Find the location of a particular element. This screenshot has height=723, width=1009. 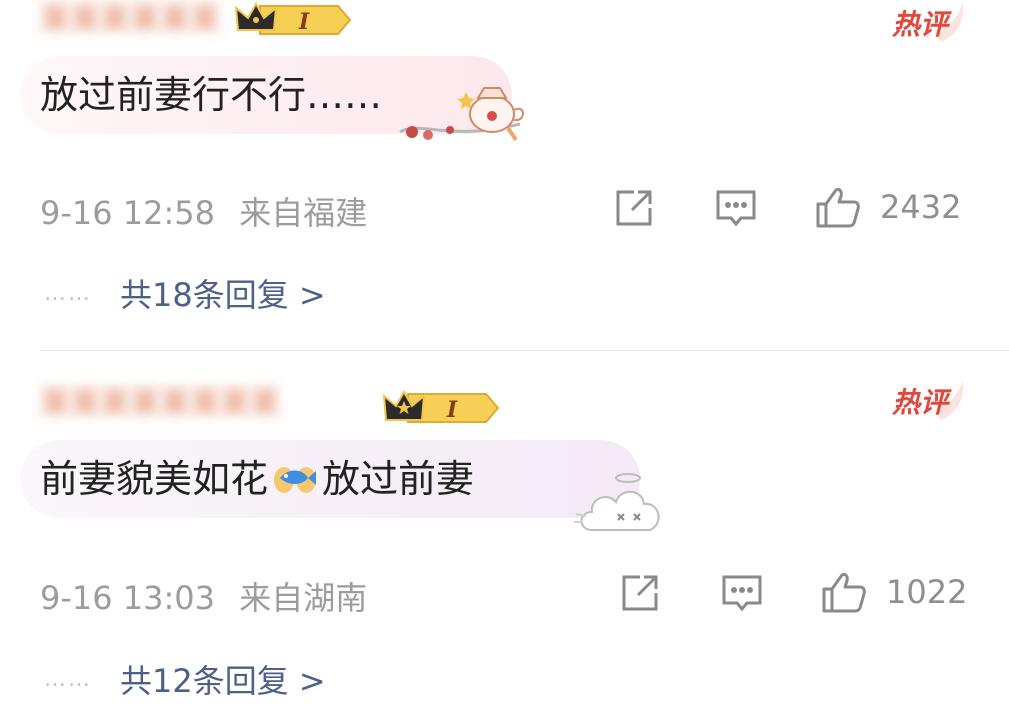

like-button is located at coordinates (845, 591).